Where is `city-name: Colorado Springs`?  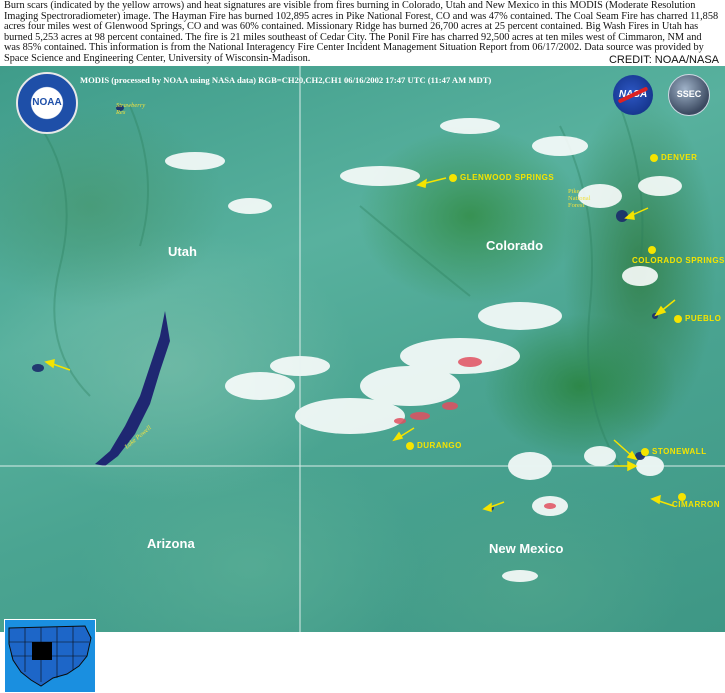
city-name: Colorado Springs is located at coordinates (678, 260).